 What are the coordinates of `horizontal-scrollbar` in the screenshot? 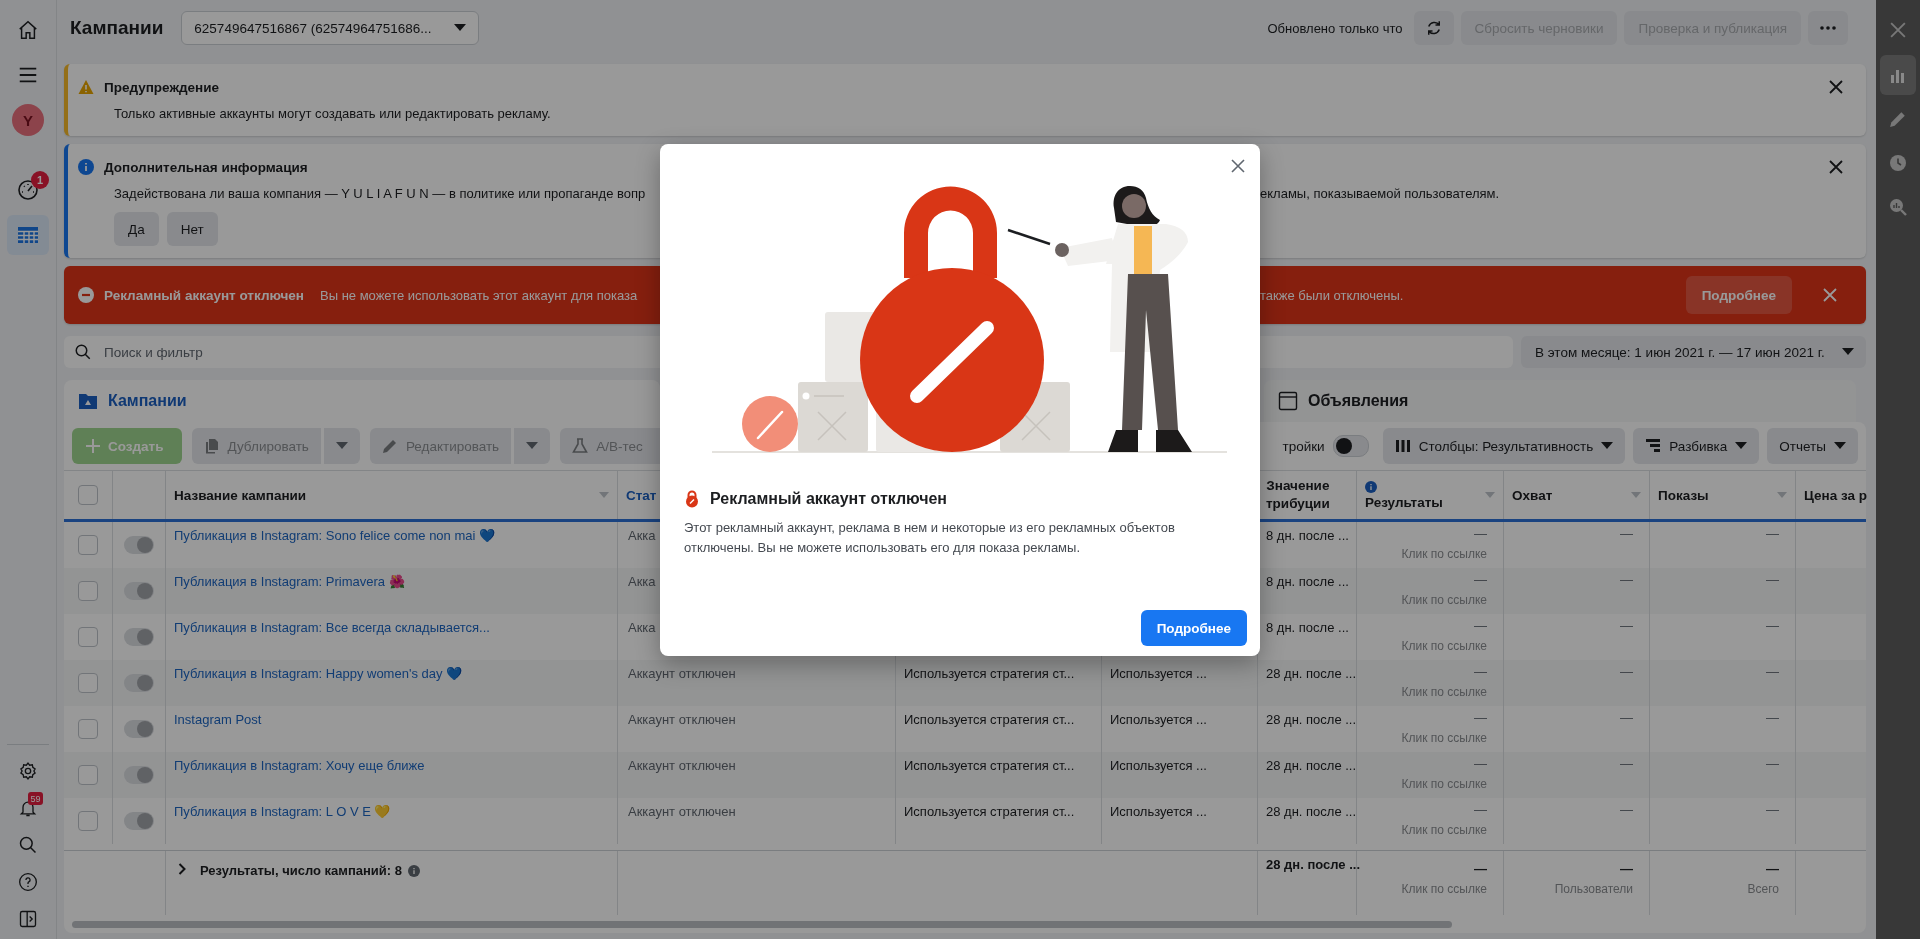 It's located at (762, 924).